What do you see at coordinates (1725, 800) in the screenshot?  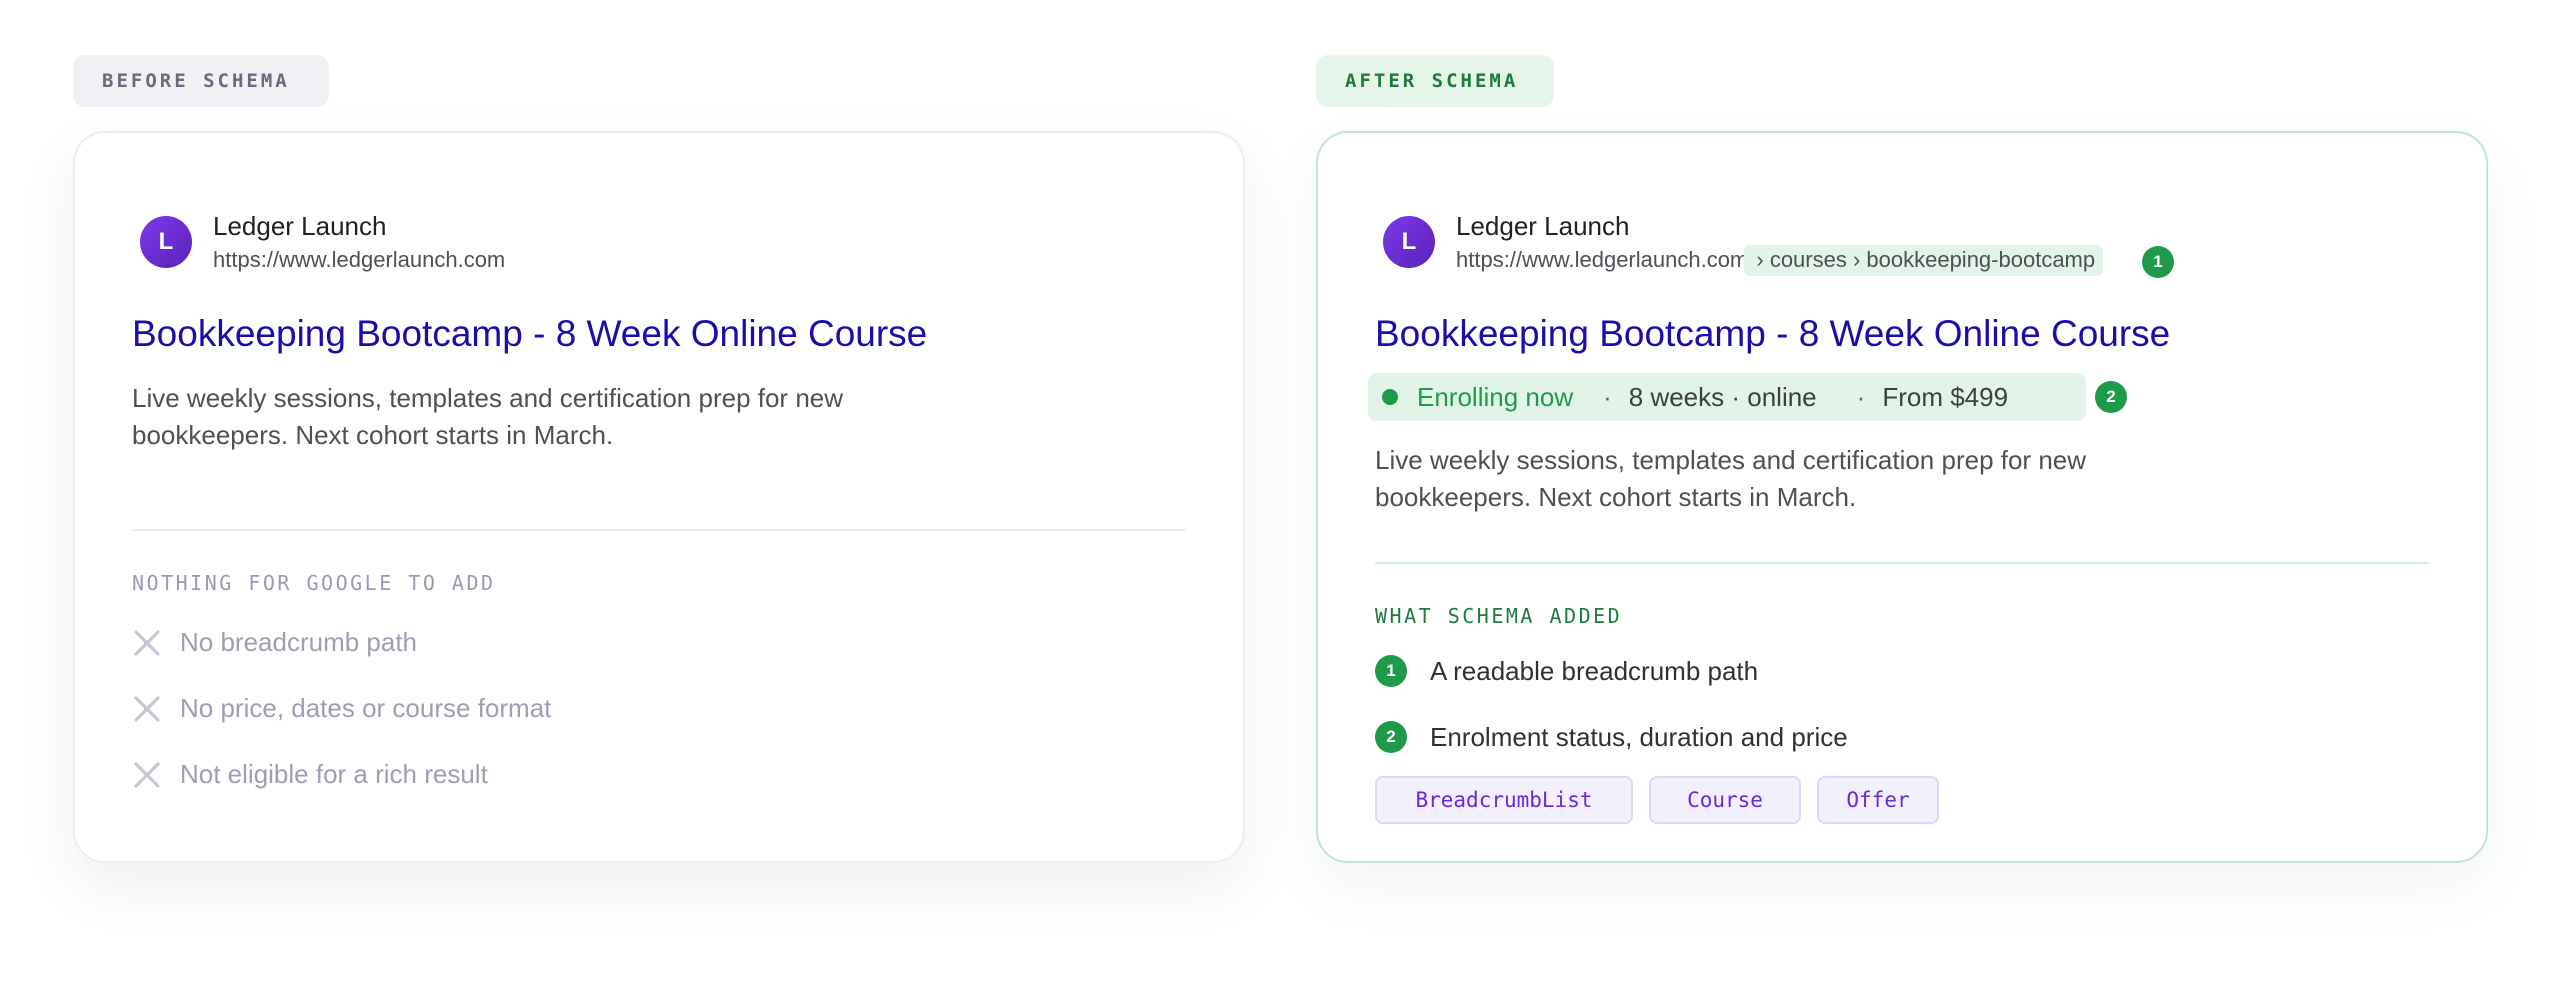 I see `schema-tag-course: Course` at bounding box center [1725, 800].